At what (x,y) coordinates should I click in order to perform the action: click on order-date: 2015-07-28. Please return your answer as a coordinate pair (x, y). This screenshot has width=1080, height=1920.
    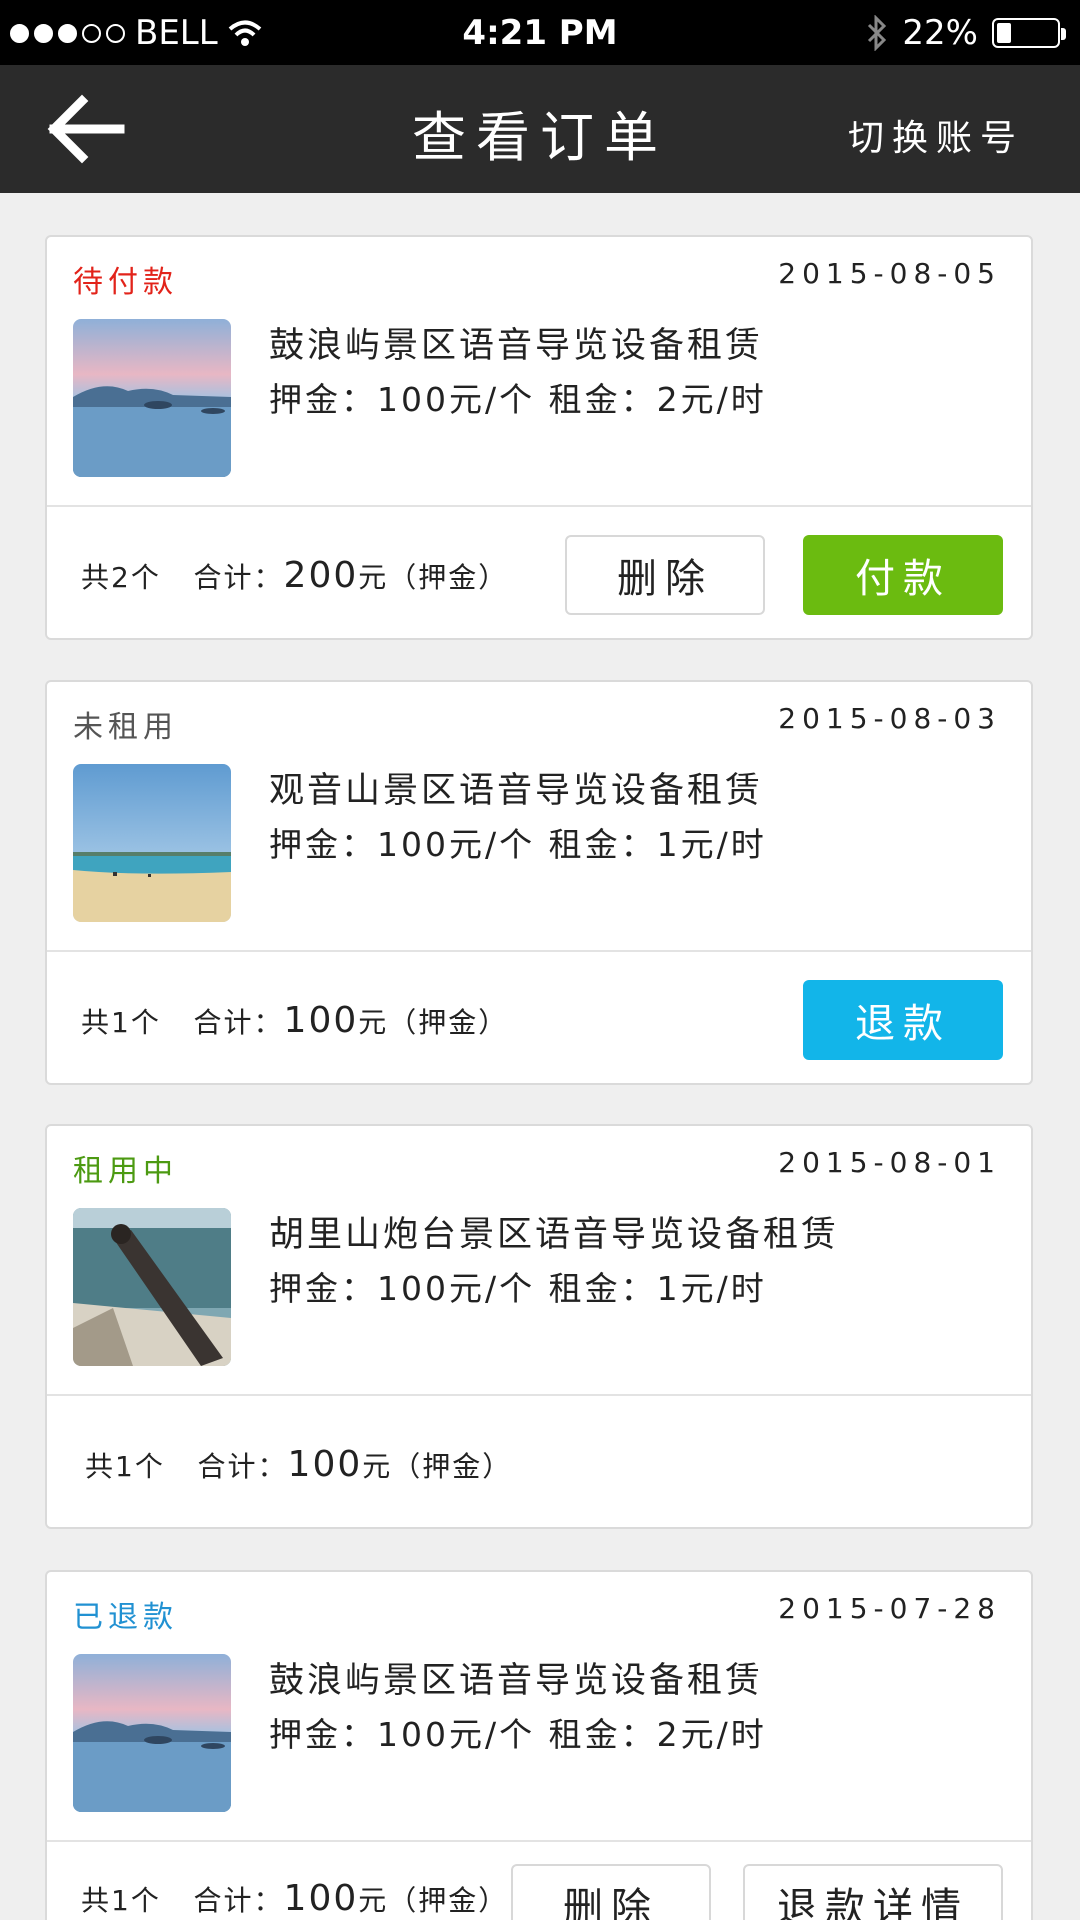
    Looking at the image, I should click on (889, 1608).